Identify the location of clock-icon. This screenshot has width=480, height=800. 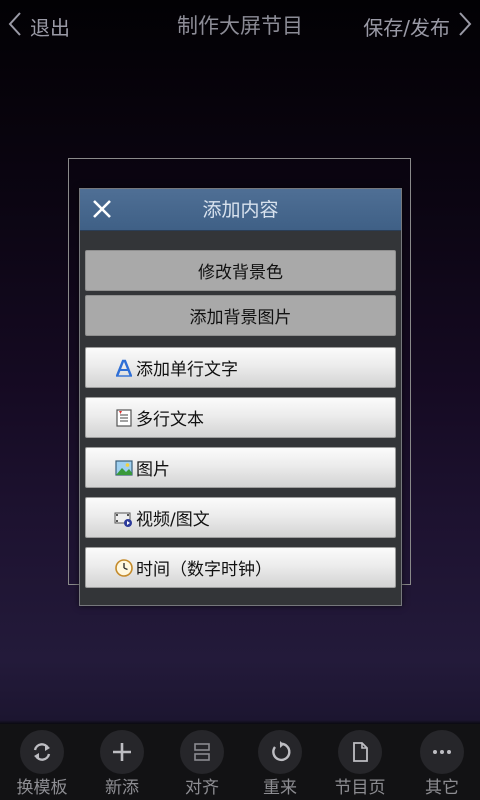
(124, 568).